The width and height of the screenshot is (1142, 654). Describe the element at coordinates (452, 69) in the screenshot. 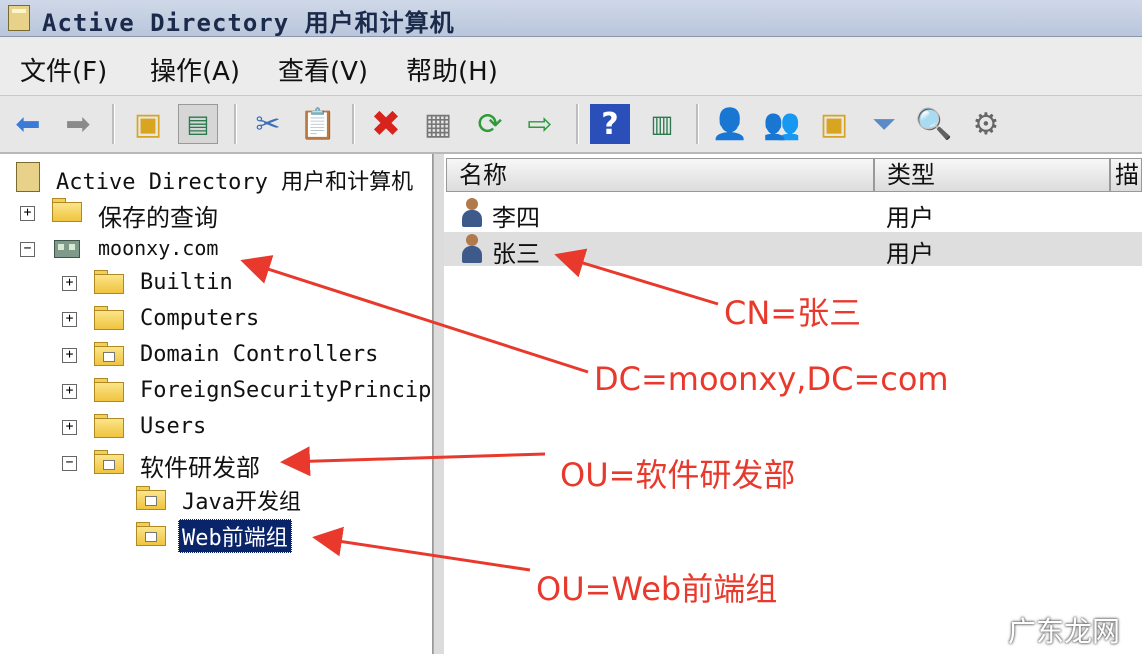

I see `menu-help: 帮助(H)` at that location.